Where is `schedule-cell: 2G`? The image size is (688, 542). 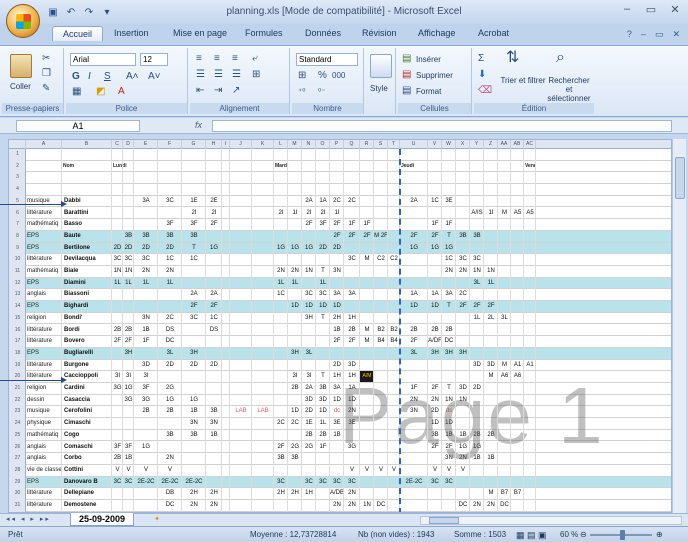 schedule-cell: 2G is located at coordinates (309, 447).